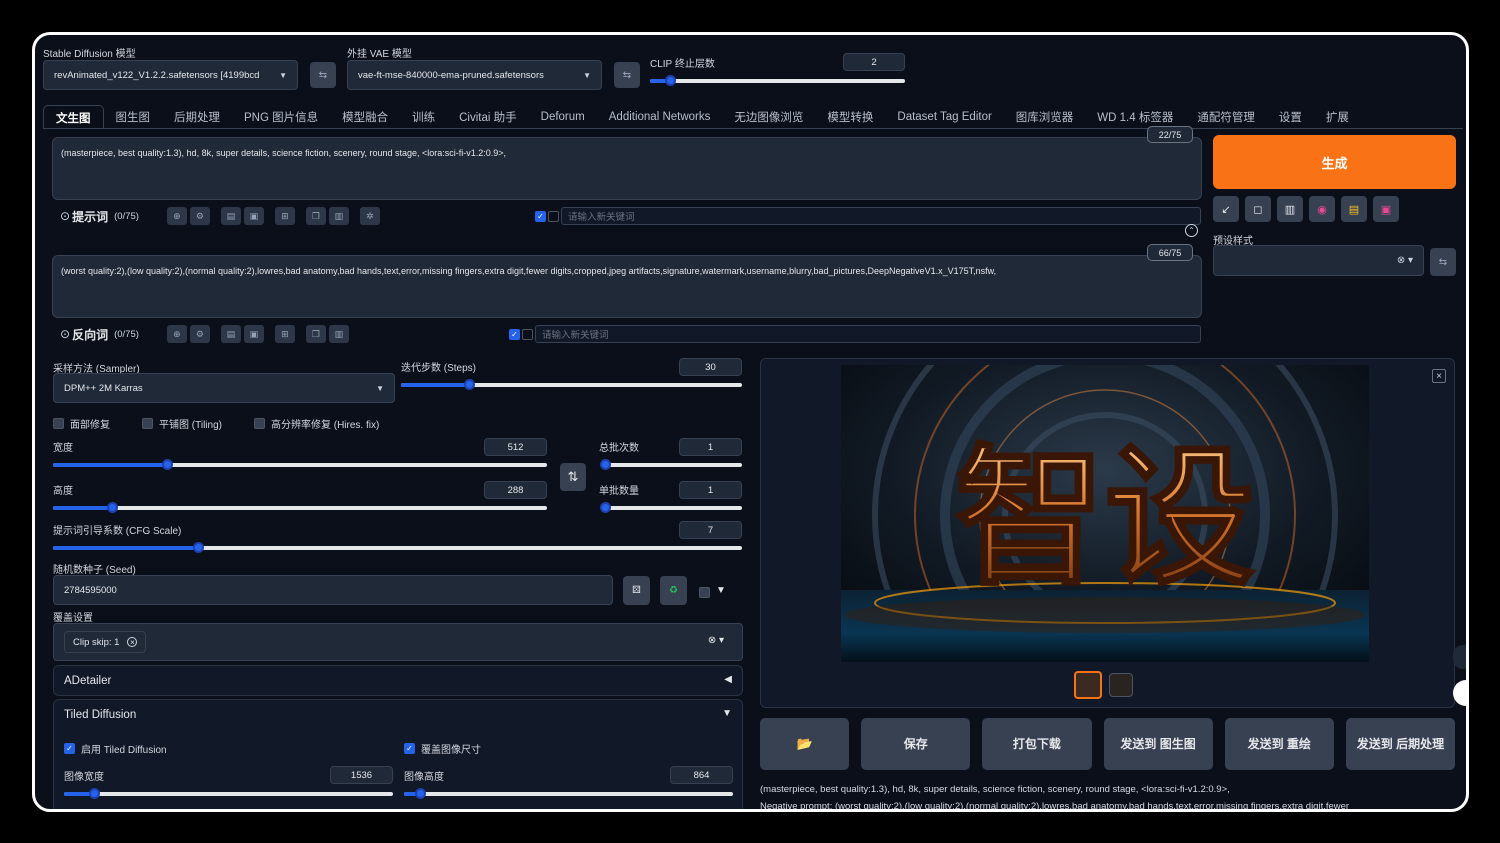 The width and height of the screenshot is (1500, 843). What do you see at coordinates (673, 590) in the screenshot?
I see `reuse-seed-button: ♻` at bounding box center [673, 590].